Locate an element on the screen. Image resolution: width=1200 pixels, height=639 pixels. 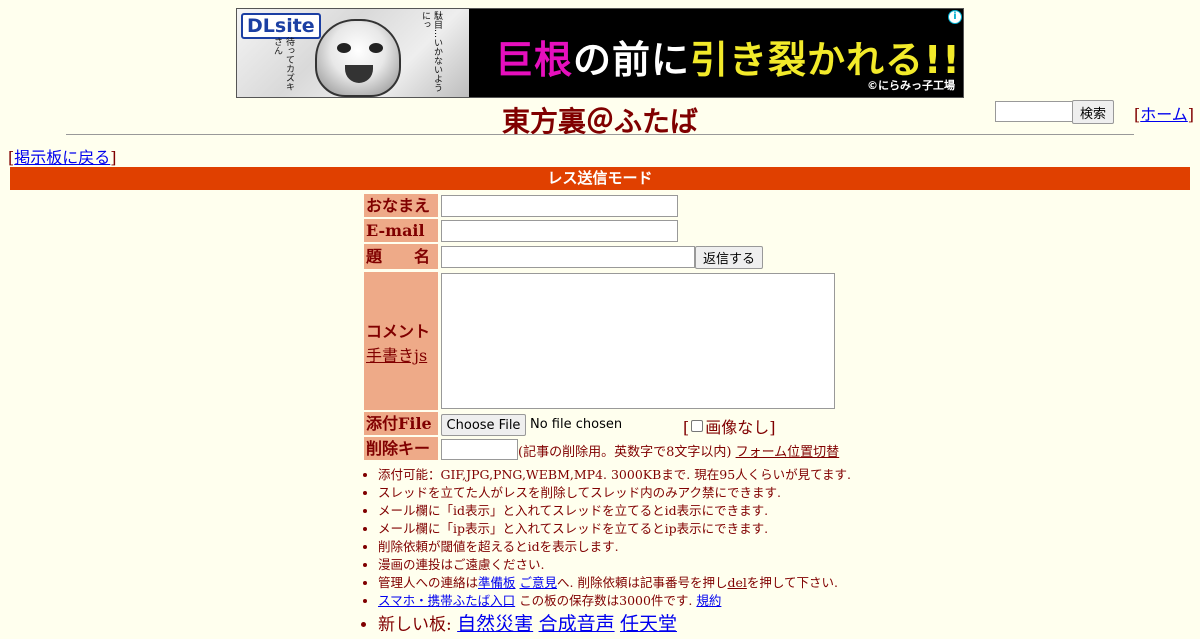
header-divider is located at coordinates (600, 134).